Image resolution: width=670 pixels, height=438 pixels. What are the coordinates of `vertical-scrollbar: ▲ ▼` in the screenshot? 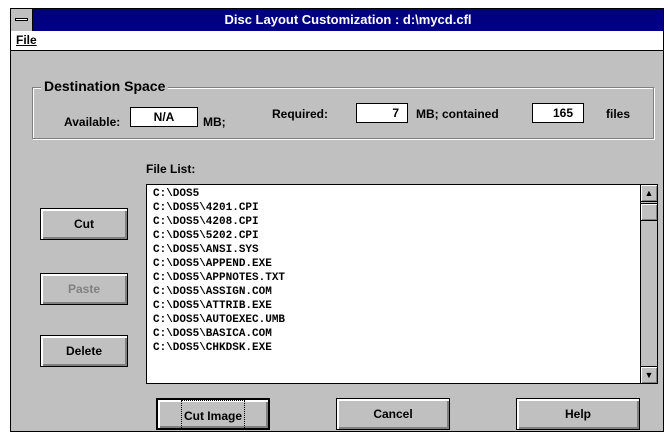 It's located at (648, 284).